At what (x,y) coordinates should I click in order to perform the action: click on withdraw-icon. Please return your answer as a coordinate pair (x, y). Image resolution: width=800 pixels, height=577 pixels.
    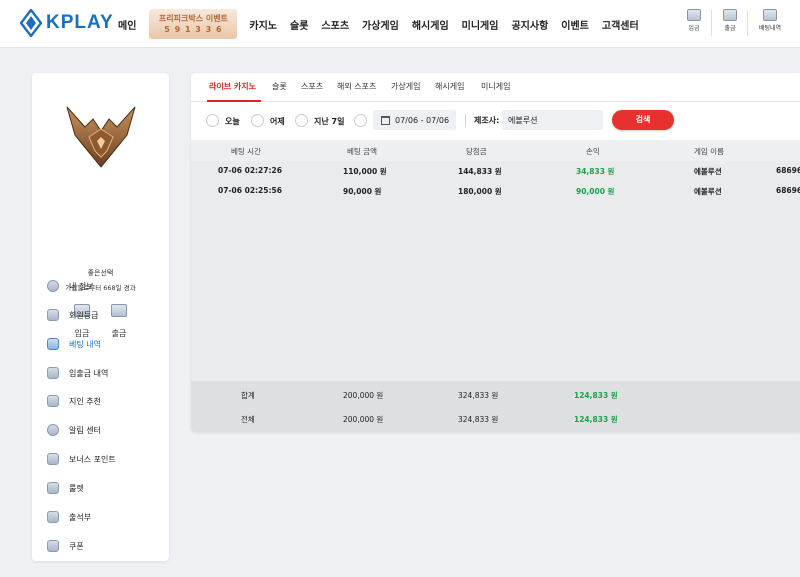
    Looking at the image, I should click on (730, 15).